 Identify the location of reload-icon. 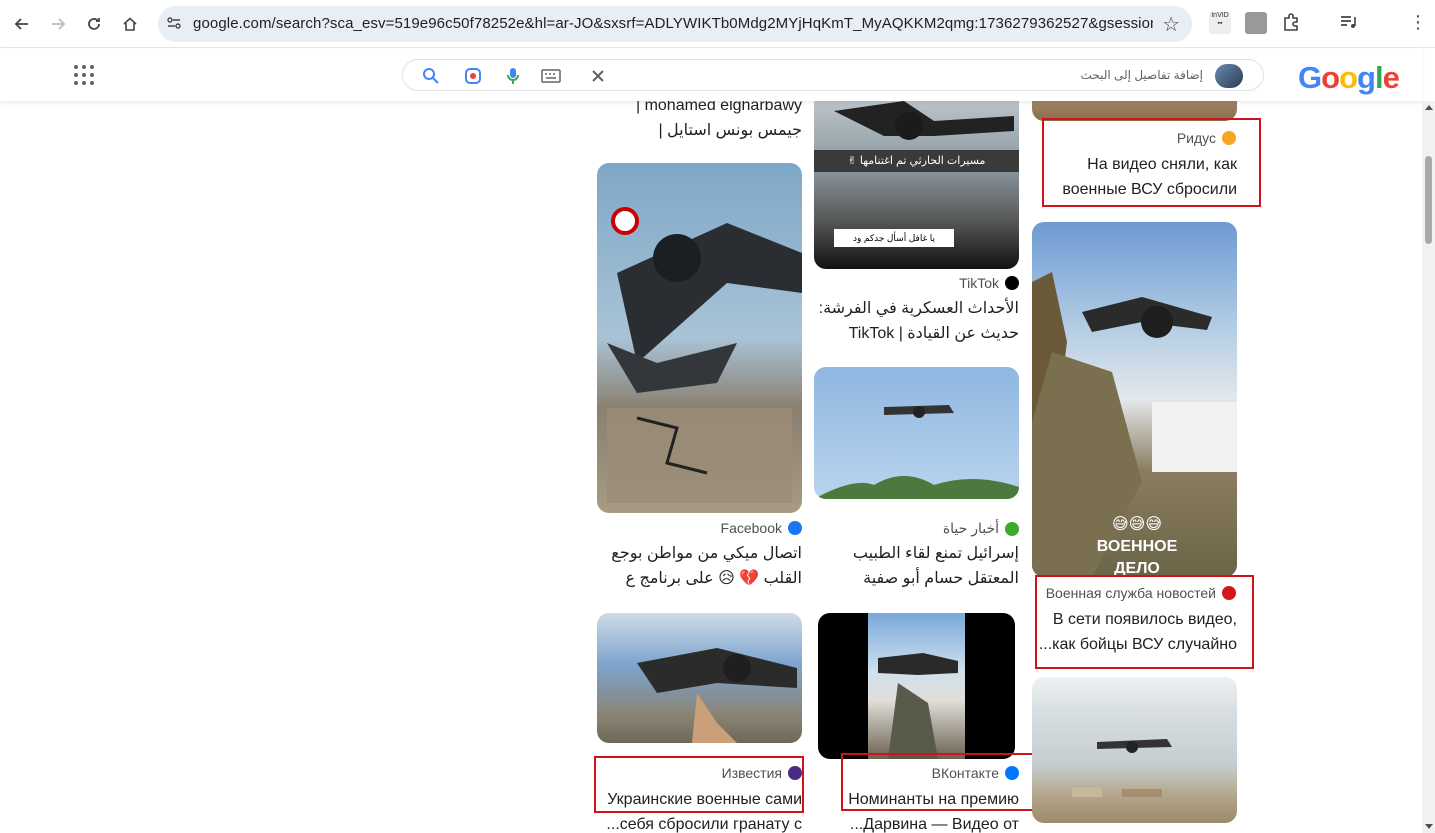
(94, 24).